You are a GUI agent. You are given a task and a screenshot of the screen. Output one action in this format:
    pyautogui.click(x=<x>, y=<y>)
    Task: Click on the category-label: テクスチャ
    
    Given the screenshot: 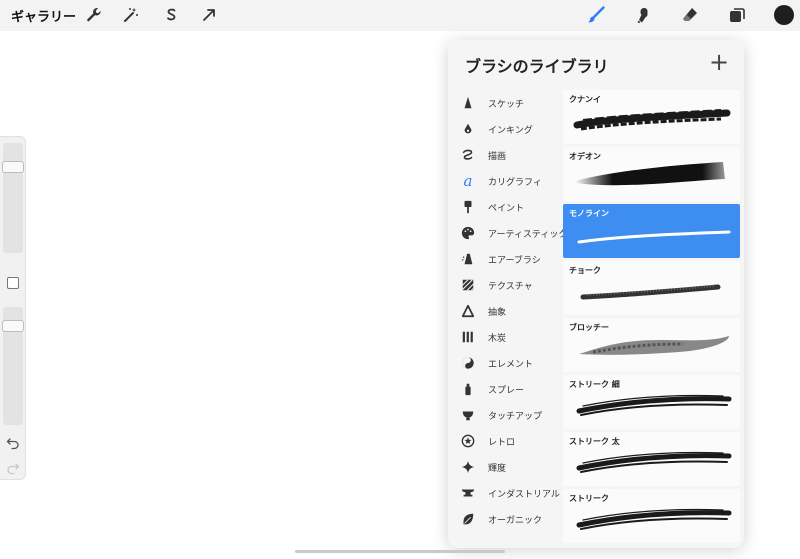 What is the action you would take?
    pyautogui.click(x=510, y=287)
    